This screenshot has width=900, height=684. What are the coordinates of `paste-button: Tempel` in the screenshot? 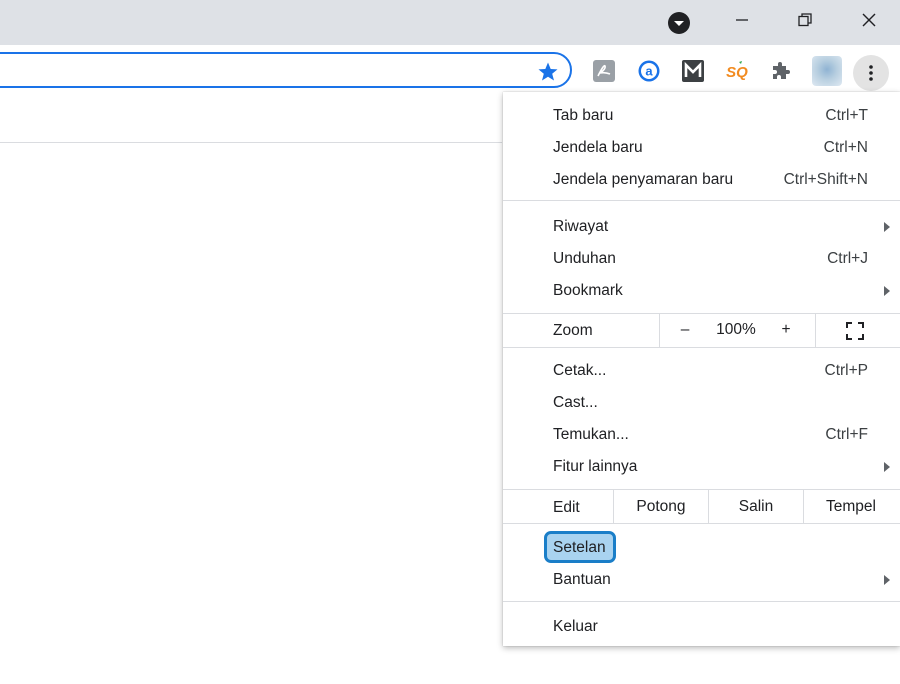 It's located at (851, 507).